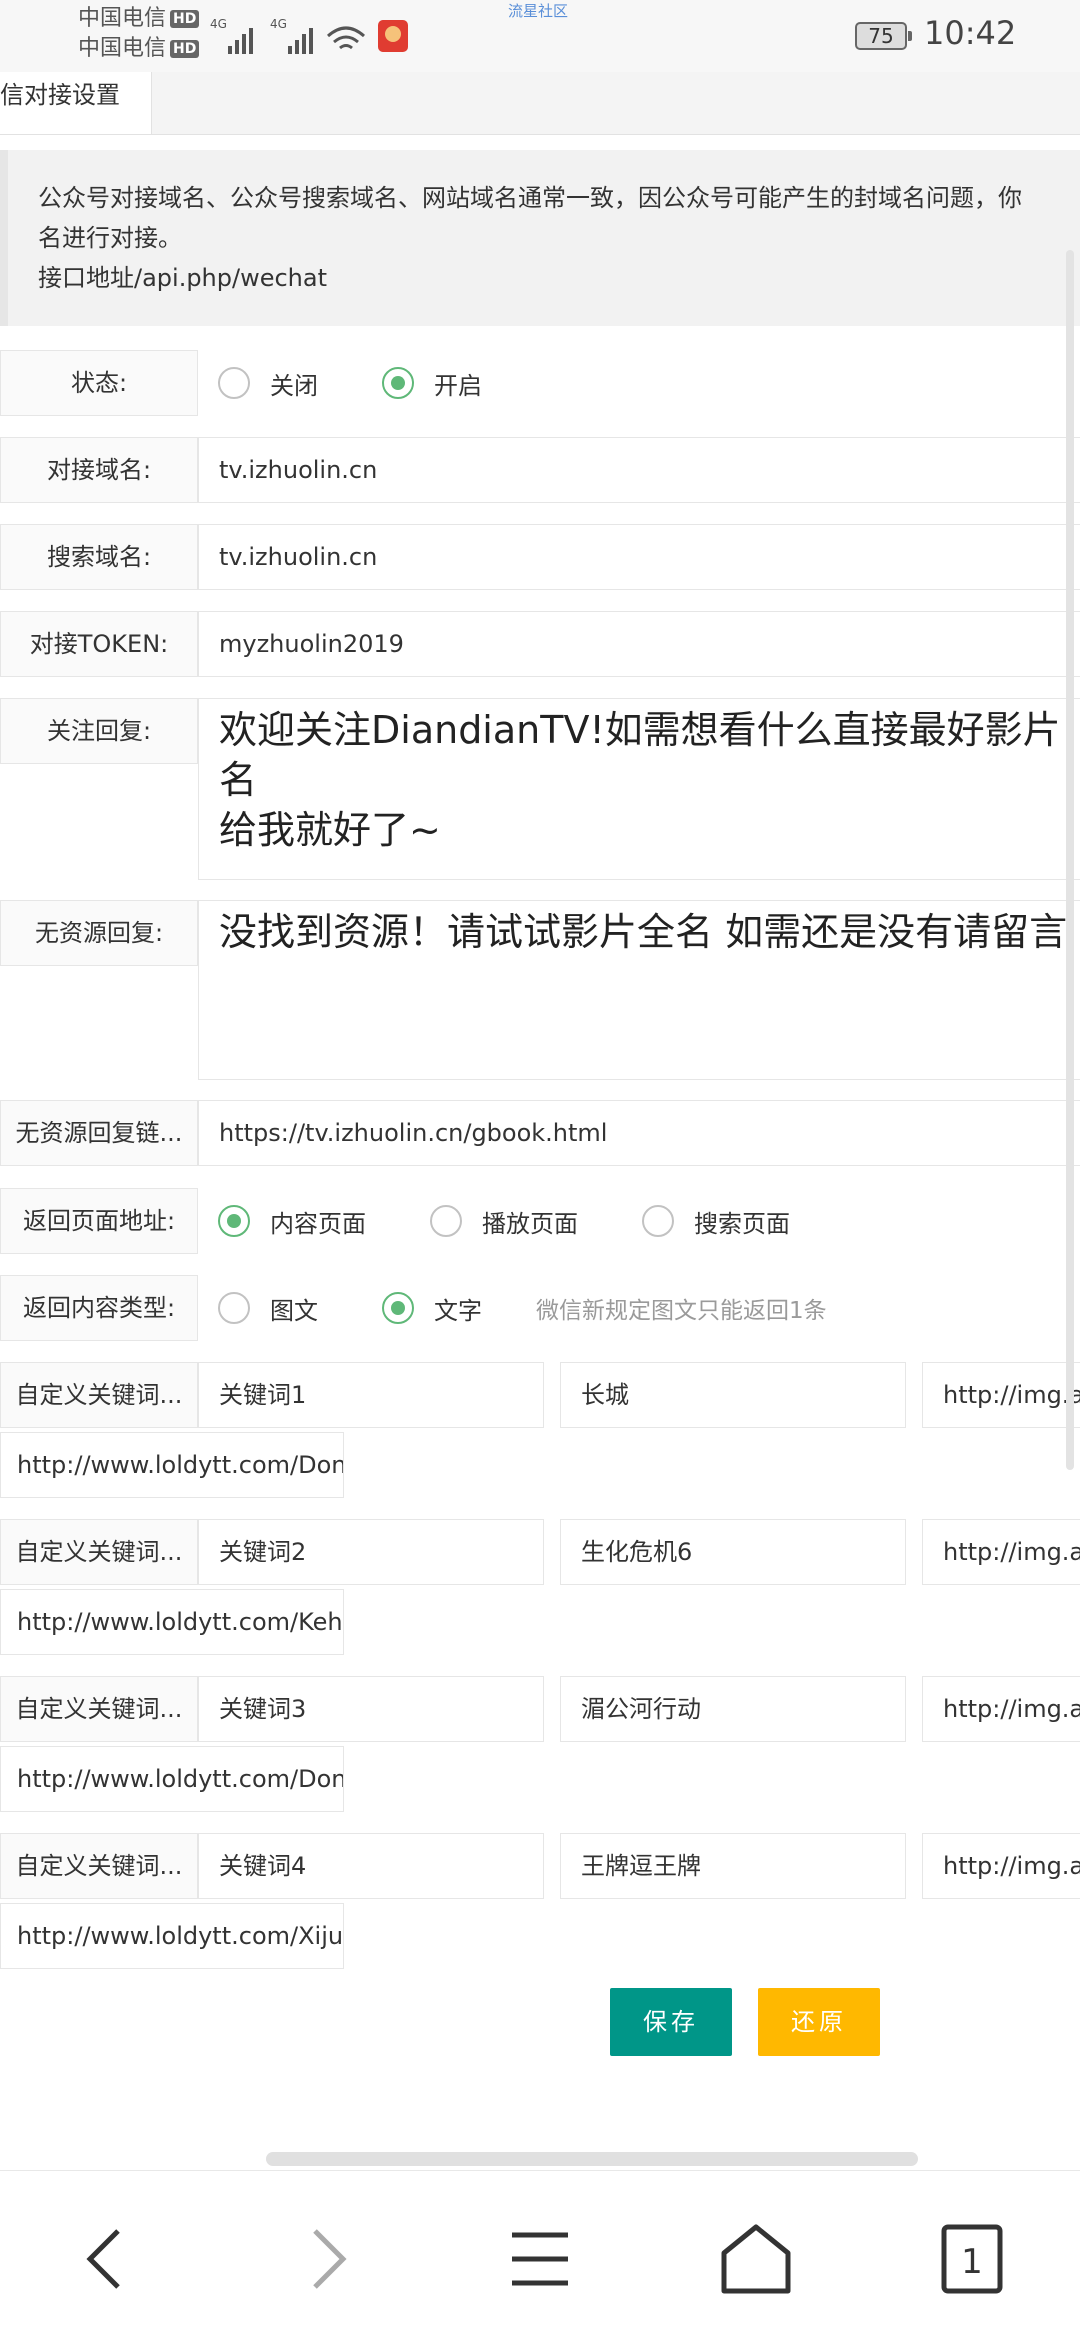 This screenshot has width=1080, height=2341. What do you see at coordinates (99, 557) in the screenshot?
I see `search-domain-label: 搜索域名:` at bounding box center [99, 557].